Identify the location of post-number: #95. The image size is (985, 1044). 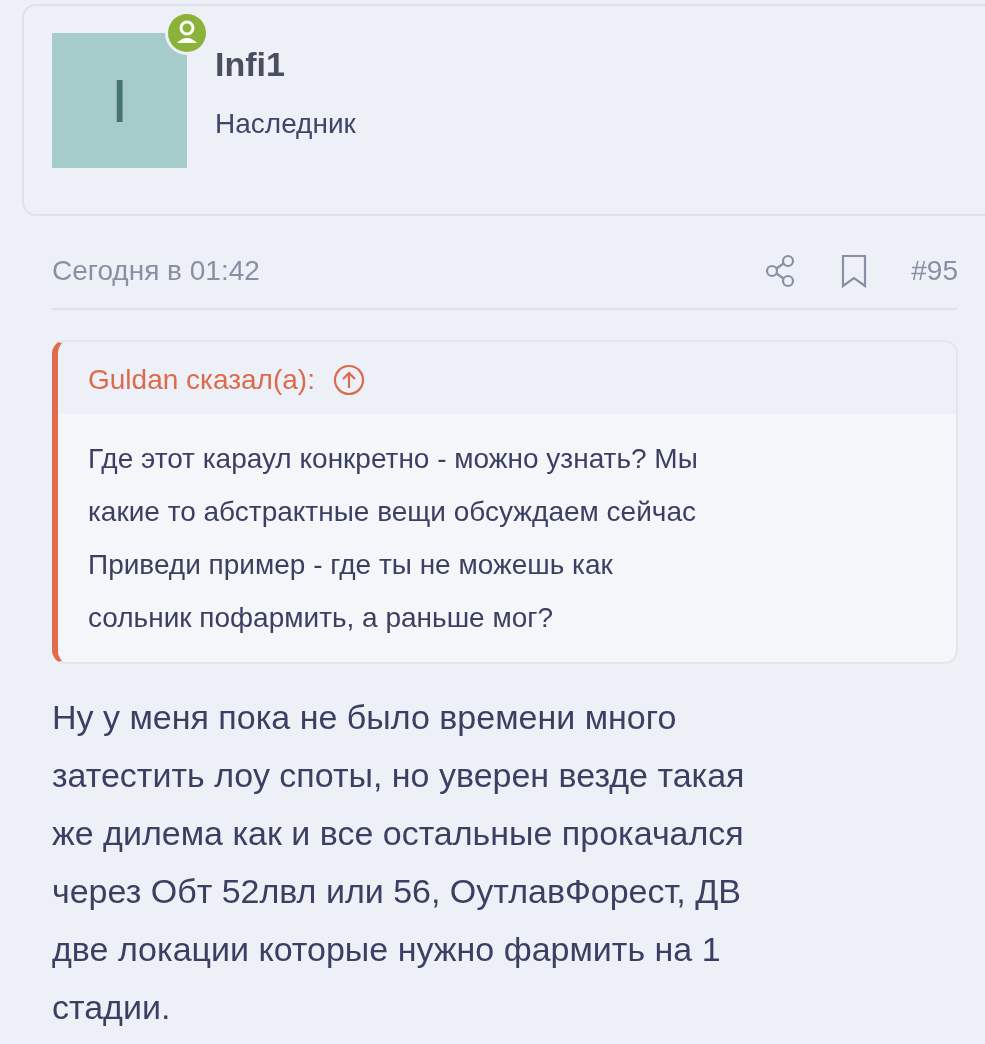
(934, 271).